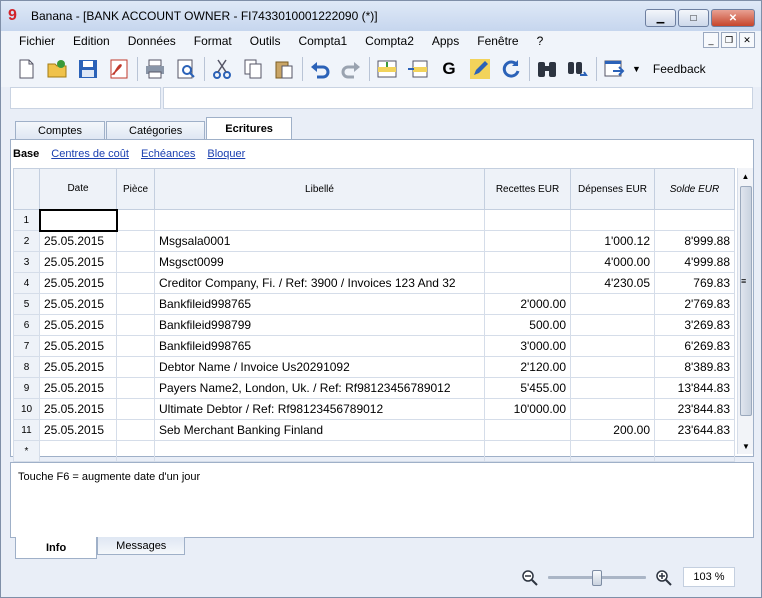  I want to click on cell-solde: 8'999.88, so click(694, 241).